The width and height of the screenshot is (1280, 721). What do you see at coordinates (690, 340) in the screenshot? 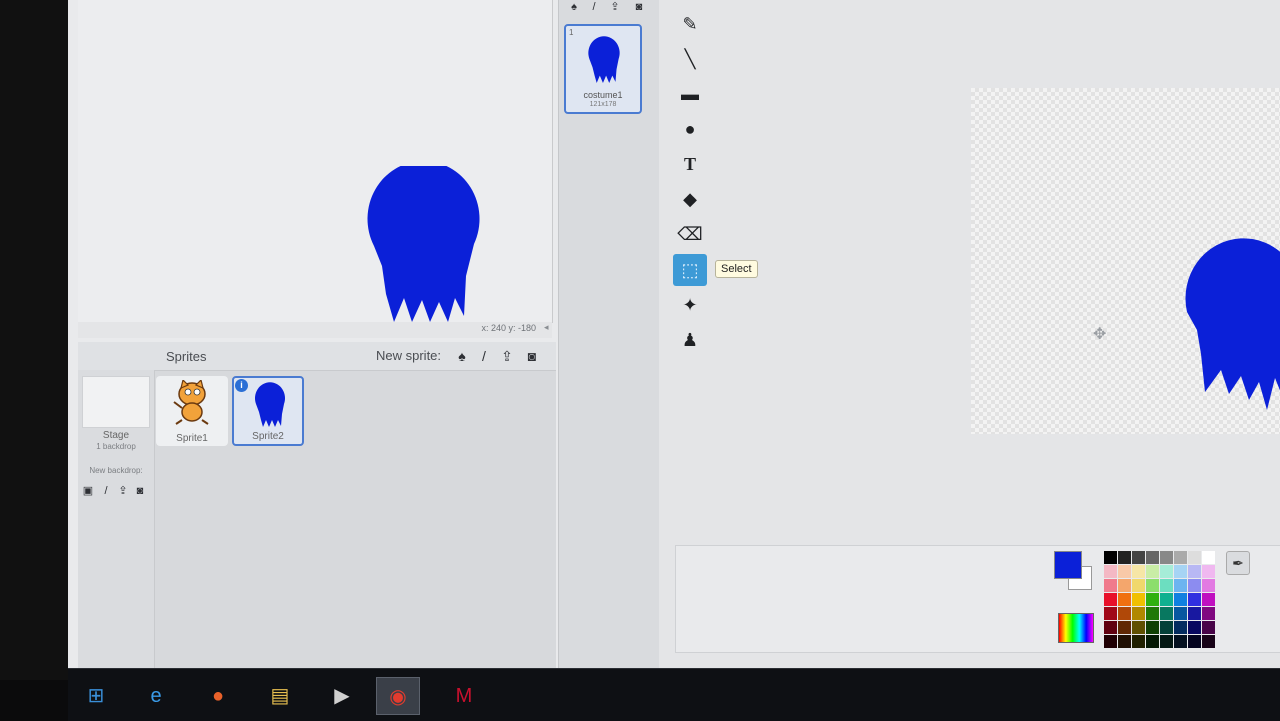
I see `stamp-icon: ♟` at bounding box center [690, 340].